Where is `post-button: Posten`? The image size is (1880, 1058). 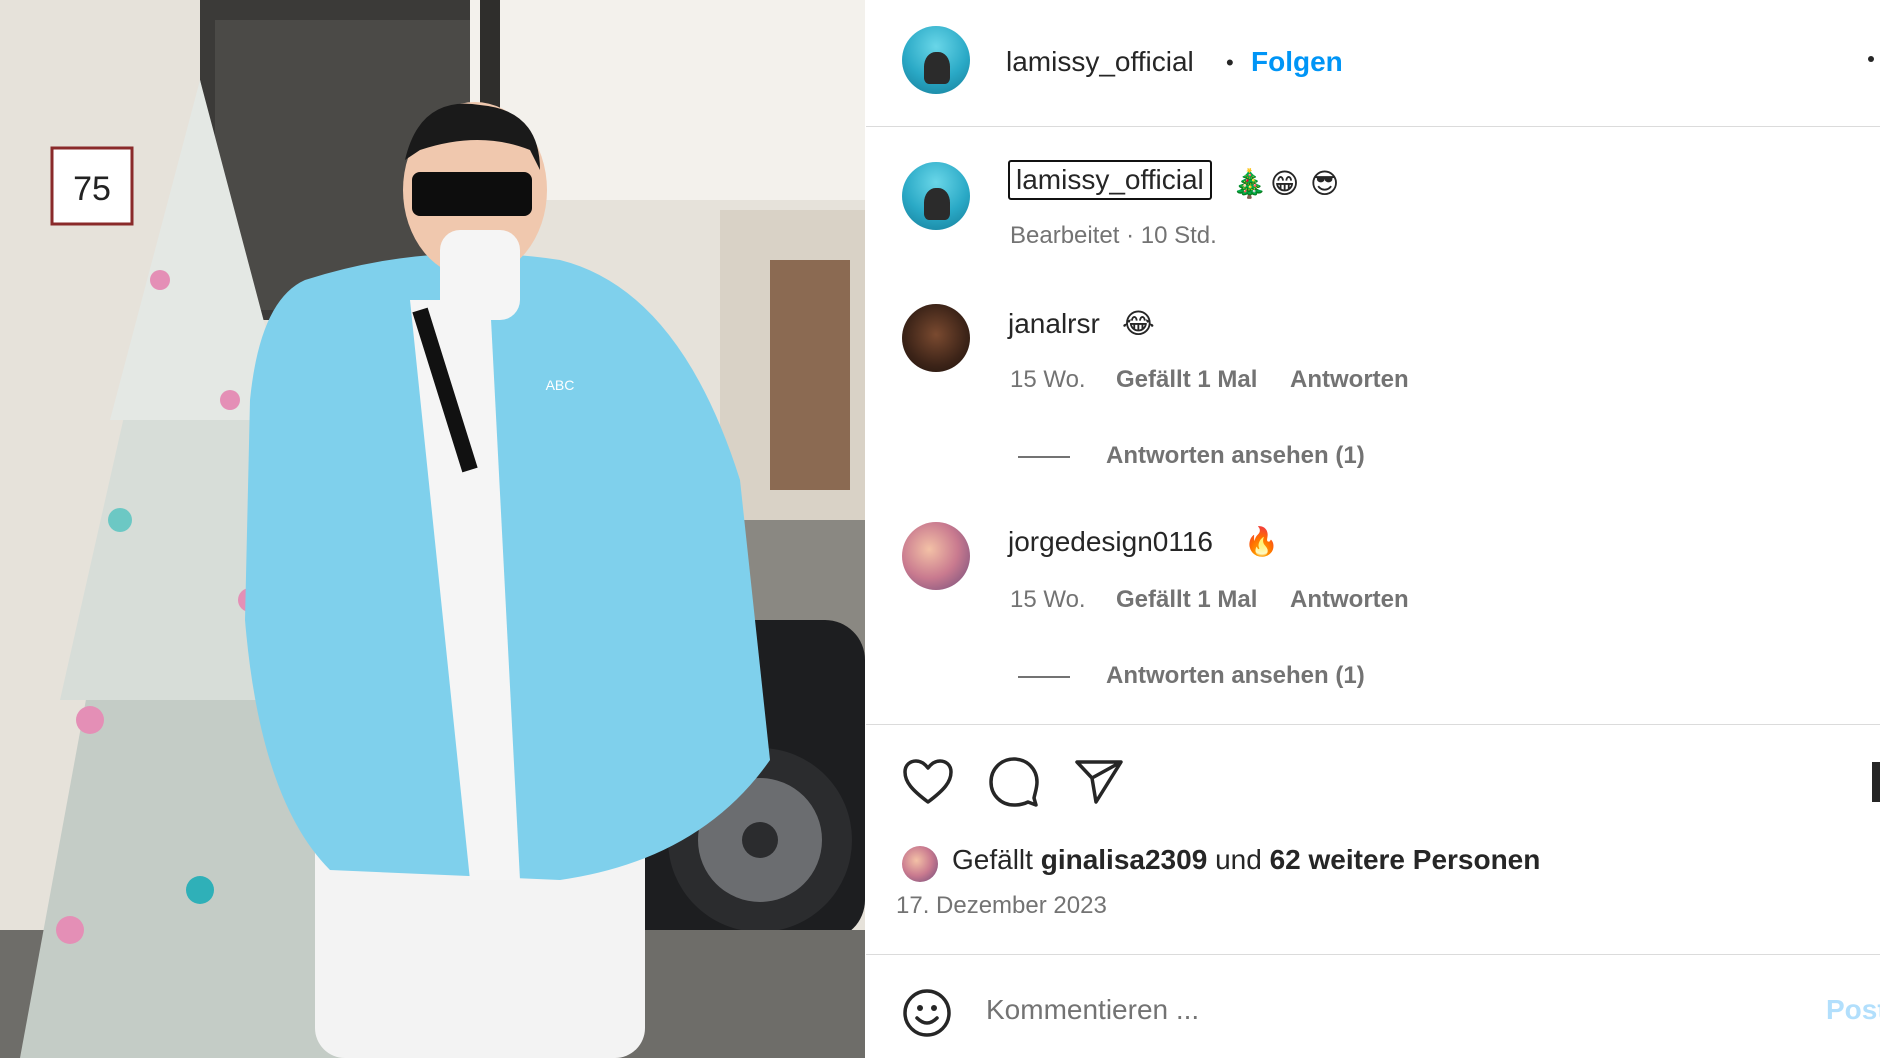
post-button: Posten is located at coordinates (1853, 1010).